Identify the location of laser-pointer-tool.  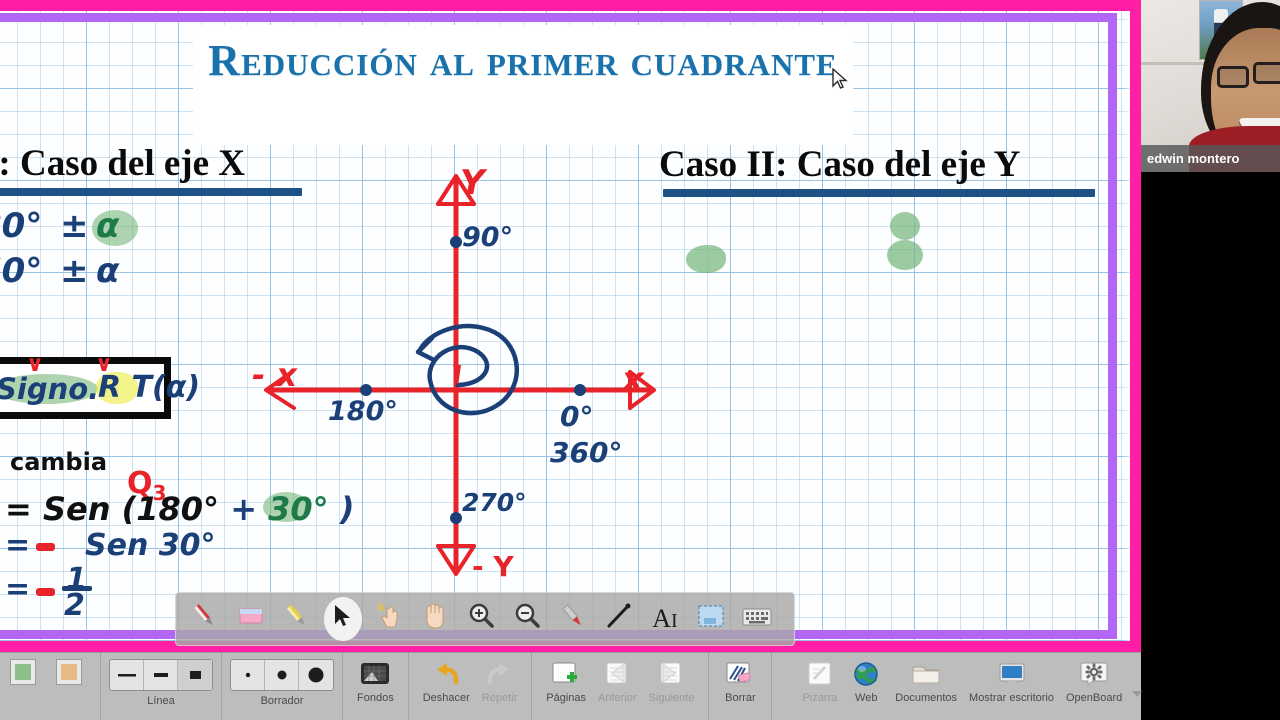
(389, 619).